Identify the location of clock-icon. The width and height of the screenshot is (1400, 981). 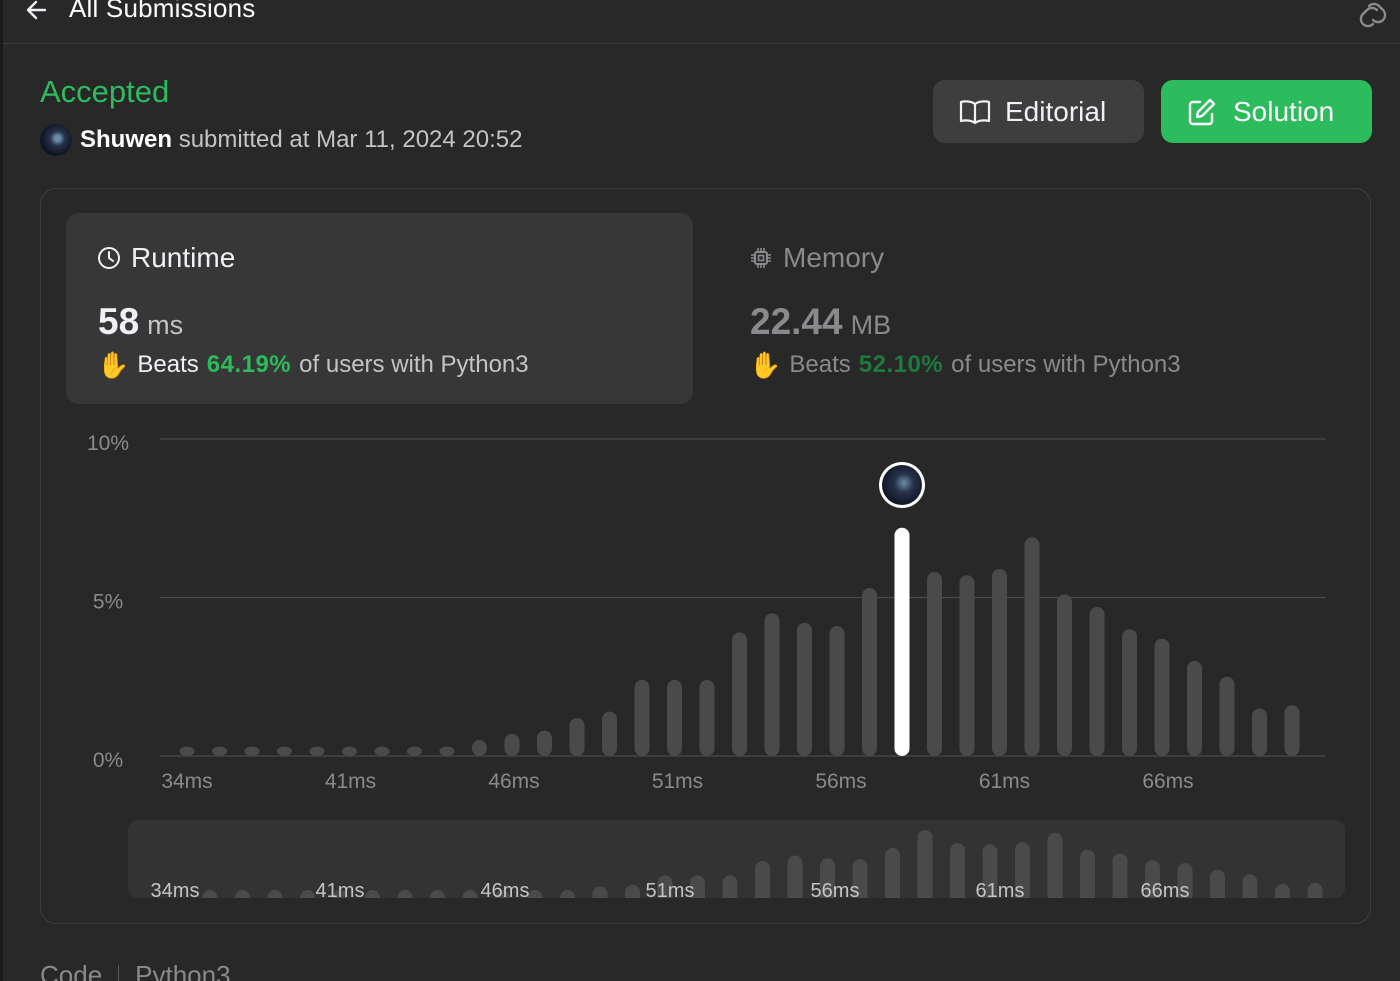
(109, 258).